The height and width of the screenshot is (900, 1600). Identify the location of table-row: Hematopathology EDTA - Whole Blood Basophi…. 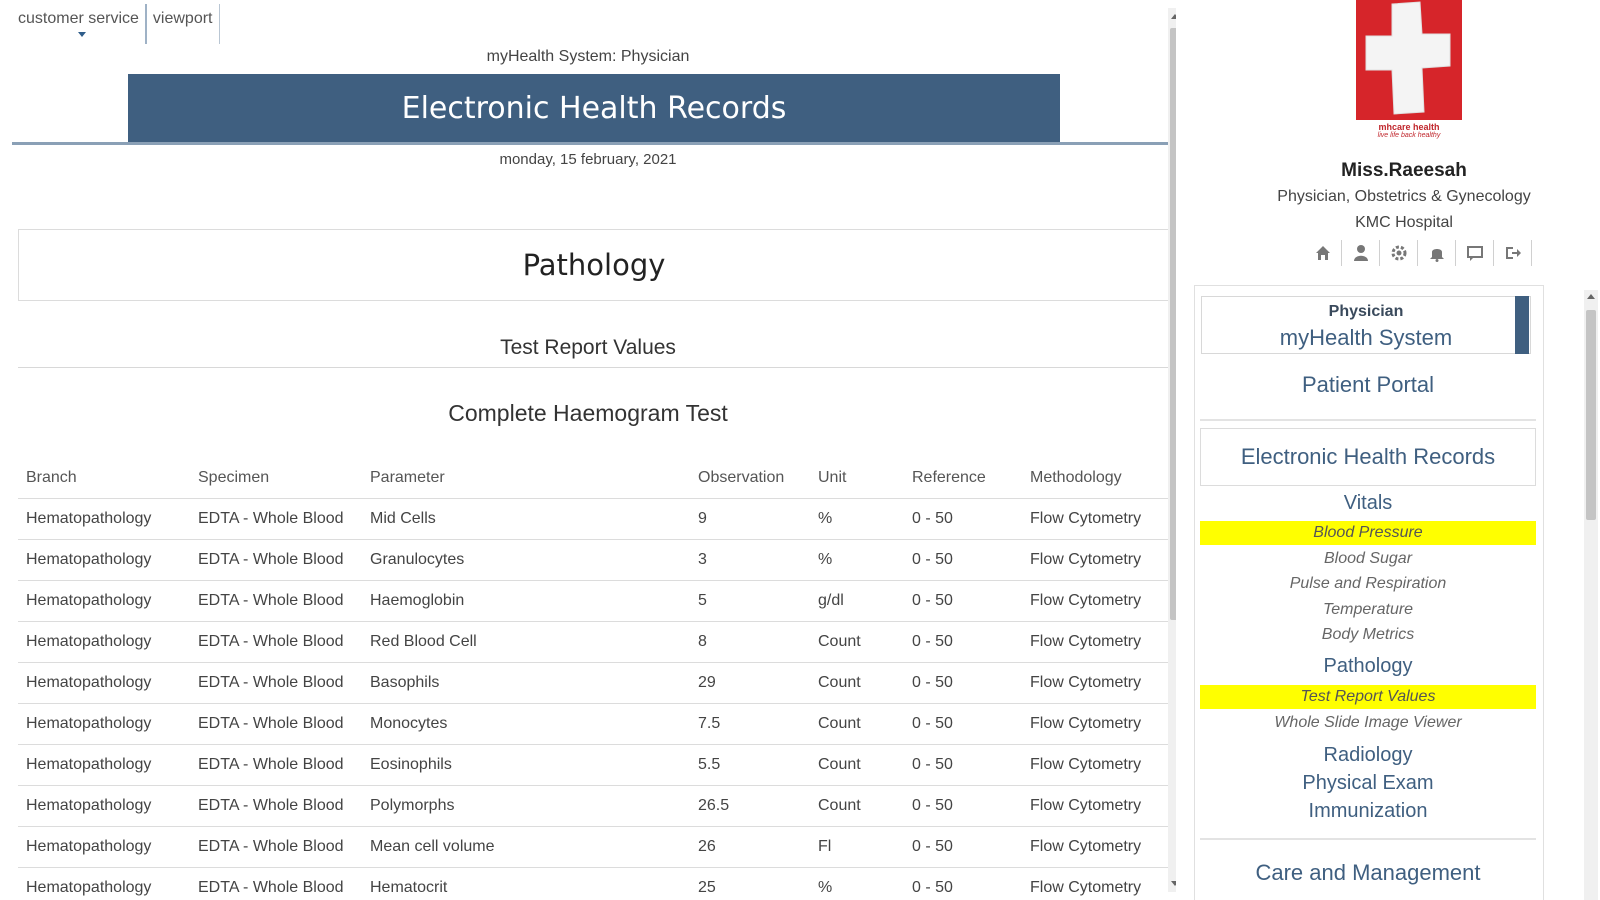
(594, 682).